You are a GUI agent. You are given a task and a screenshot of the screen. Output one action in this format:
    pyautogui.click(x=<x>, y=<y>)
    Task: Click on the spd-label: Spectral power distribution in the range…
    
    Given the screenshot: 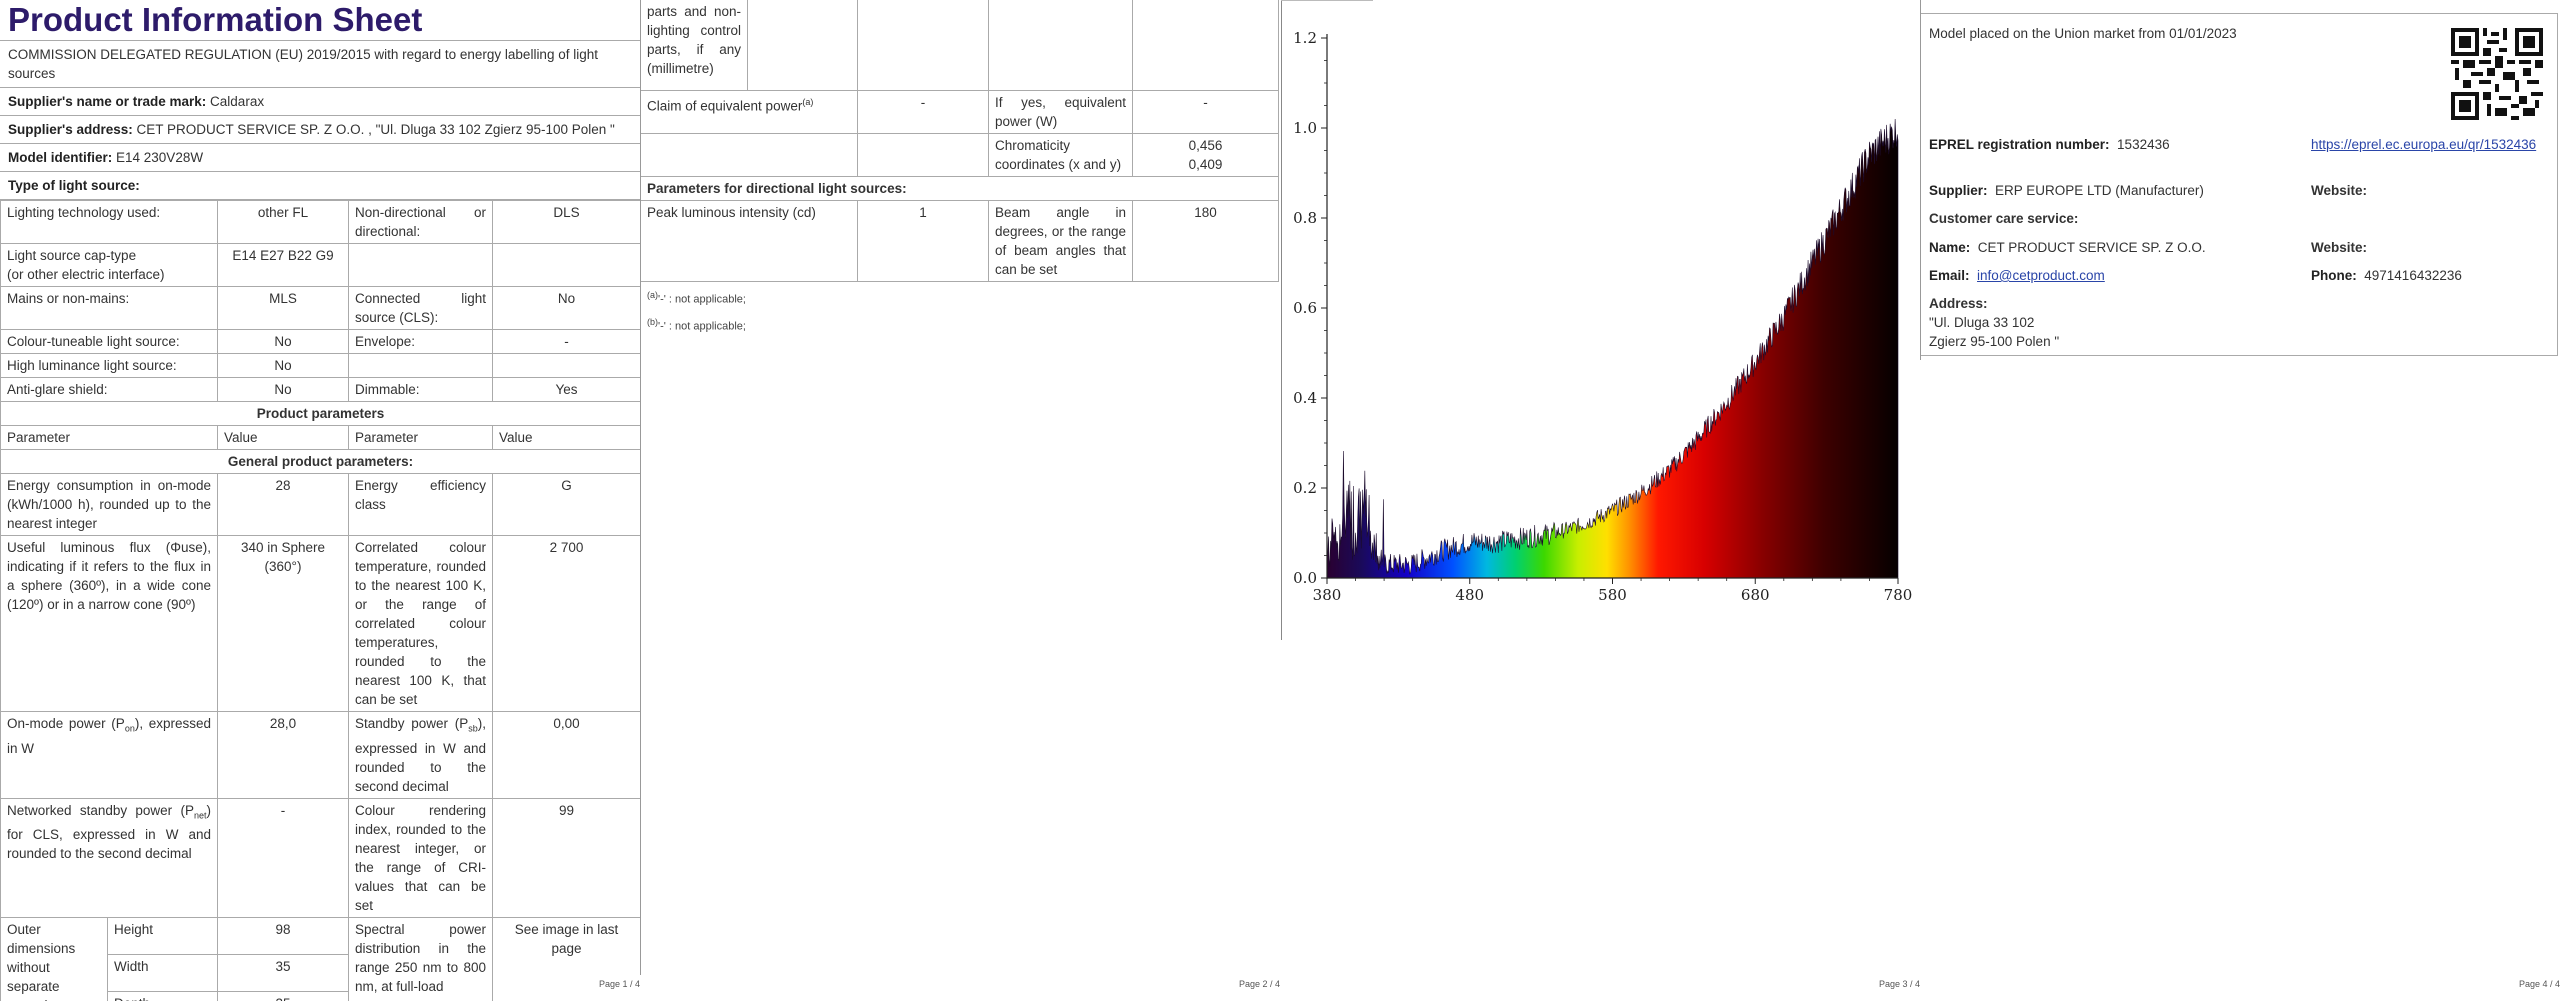 What is the action you would take?
    pyautogui.click(x=420, y=959)
    